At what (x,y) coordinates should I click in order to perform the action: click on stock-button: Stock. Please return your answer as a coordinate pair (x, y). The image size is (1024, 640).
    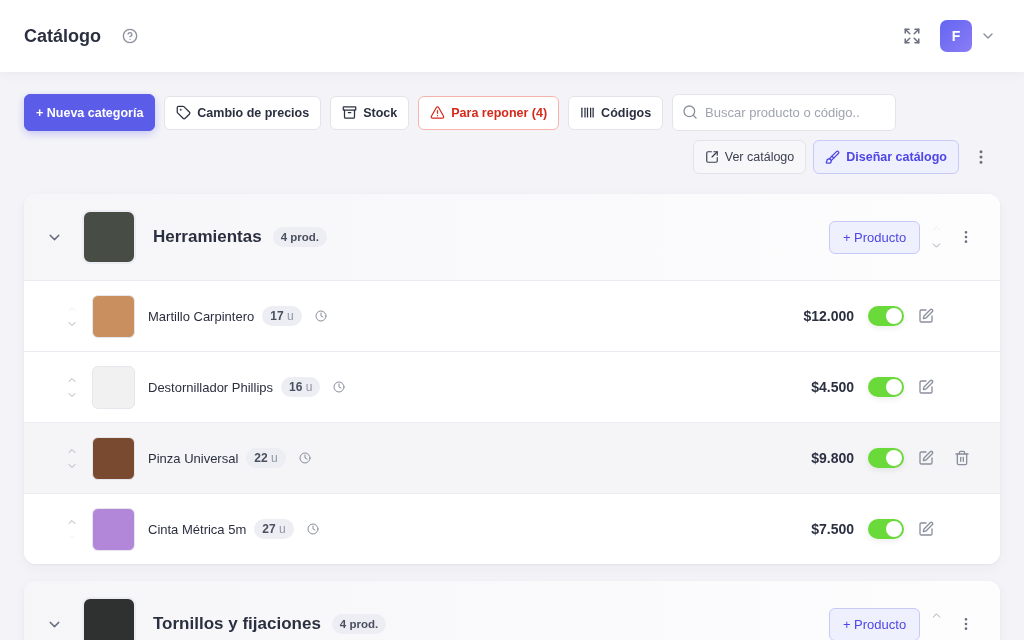
    Looking at the image, I should click on (370, 112).